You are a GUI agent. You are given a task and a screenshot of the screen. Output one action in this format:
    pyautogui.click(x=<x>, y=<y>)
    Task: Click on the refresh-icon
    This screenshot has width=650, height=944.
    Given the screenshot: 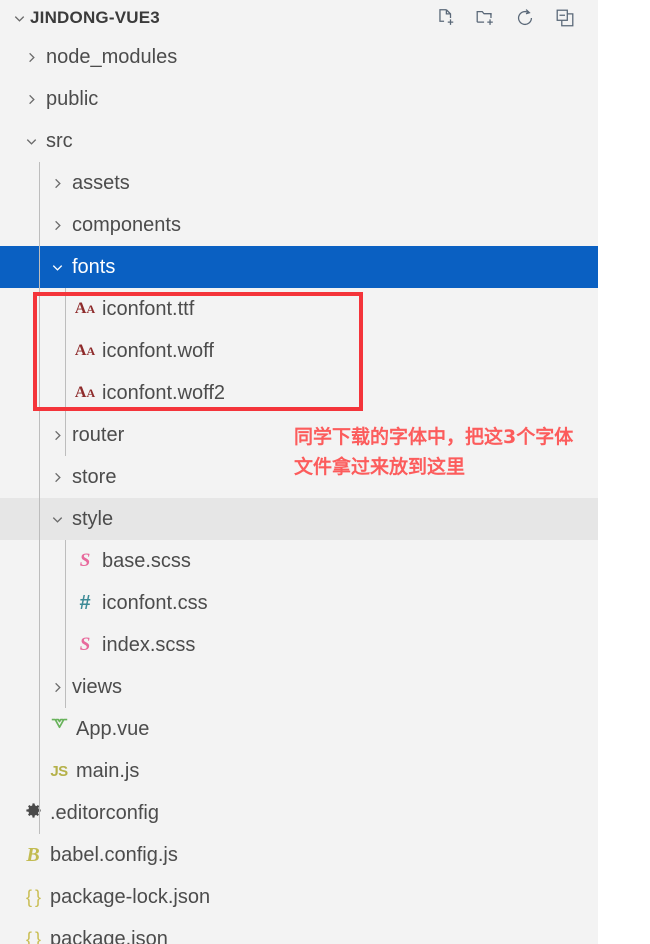 What is the action you would take?
    pyautogui.click(x=525, y=18)
    